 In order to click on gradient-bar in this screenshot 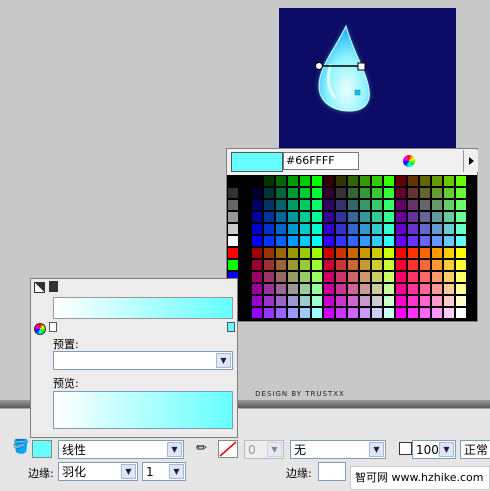, I will do `click(143, 308)`.